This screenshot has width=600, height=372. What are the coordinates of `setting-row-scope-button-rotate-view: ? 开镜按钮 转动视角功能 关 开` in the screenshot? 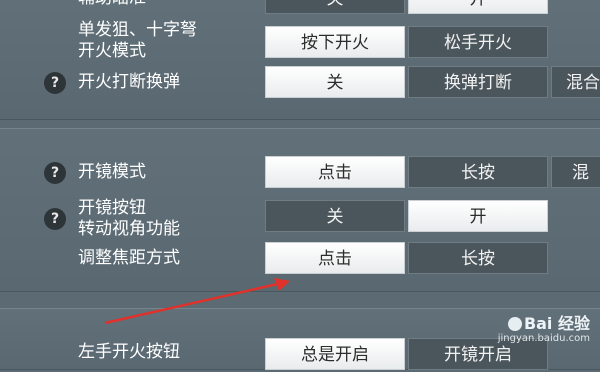 It's located at (300, 219).